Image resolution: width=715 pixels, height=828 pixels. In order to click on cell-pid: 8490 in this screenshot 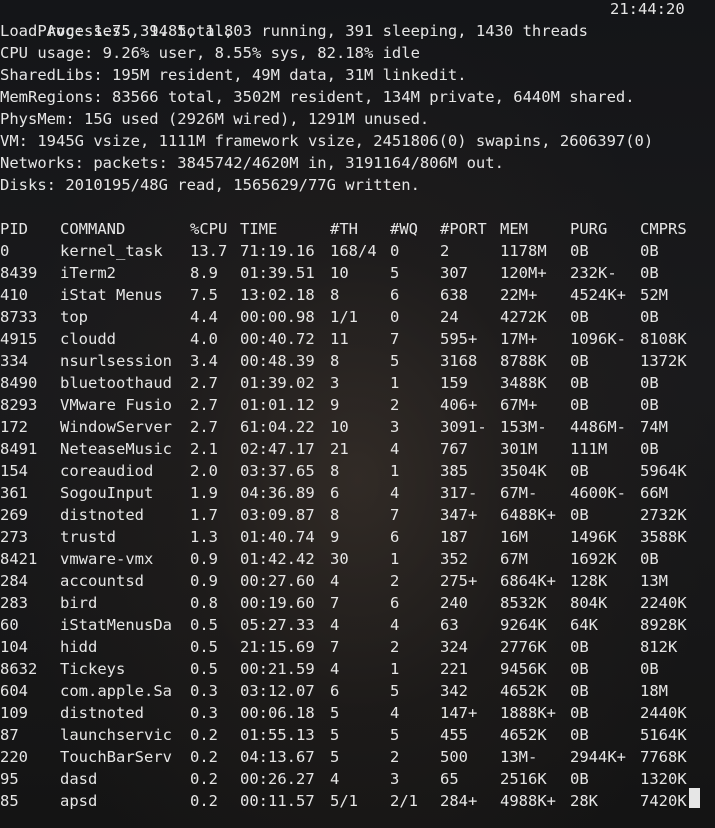, I will do `click(19, 383)`.